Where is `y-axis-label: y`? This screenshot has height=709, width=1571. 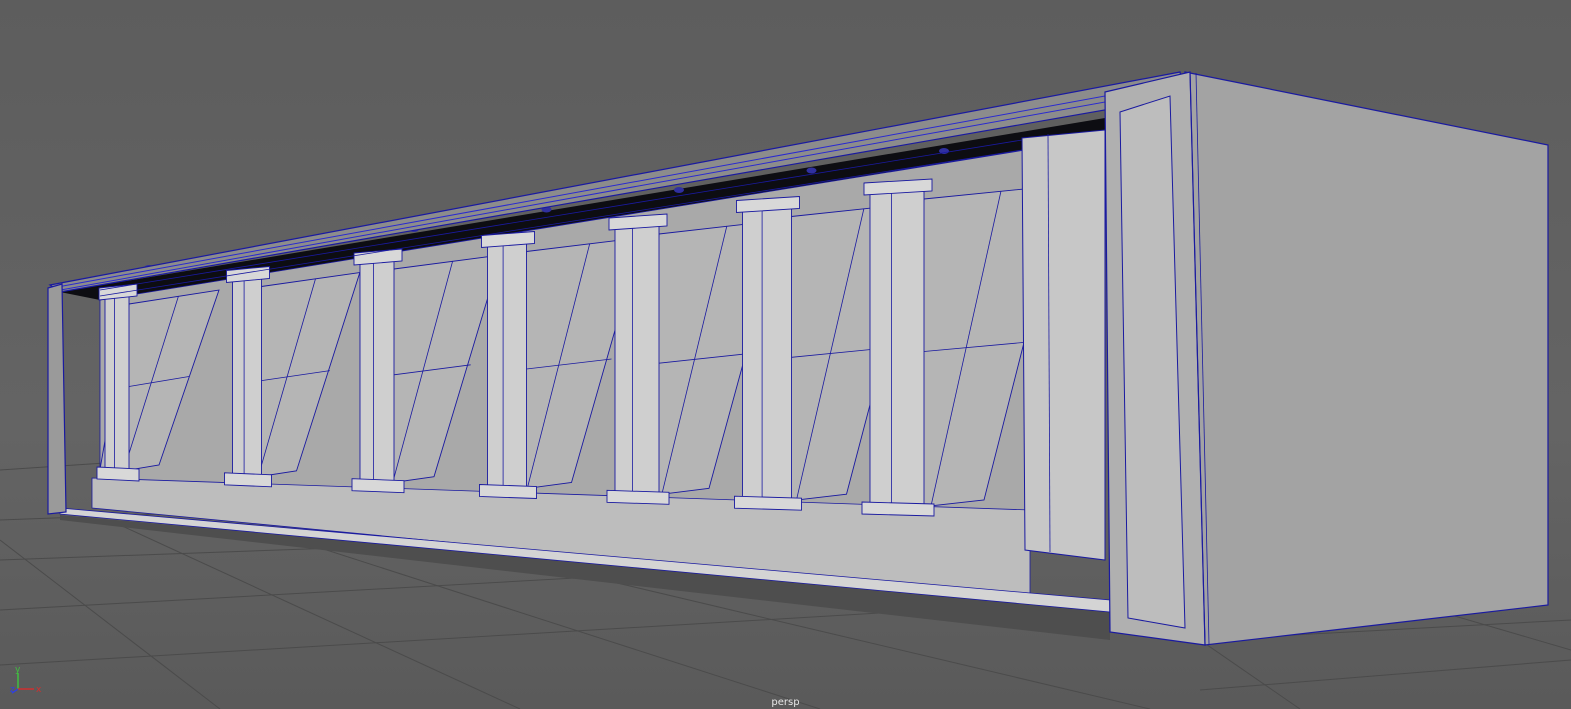
y-axis-label: y is located at coordinates (18, 670).